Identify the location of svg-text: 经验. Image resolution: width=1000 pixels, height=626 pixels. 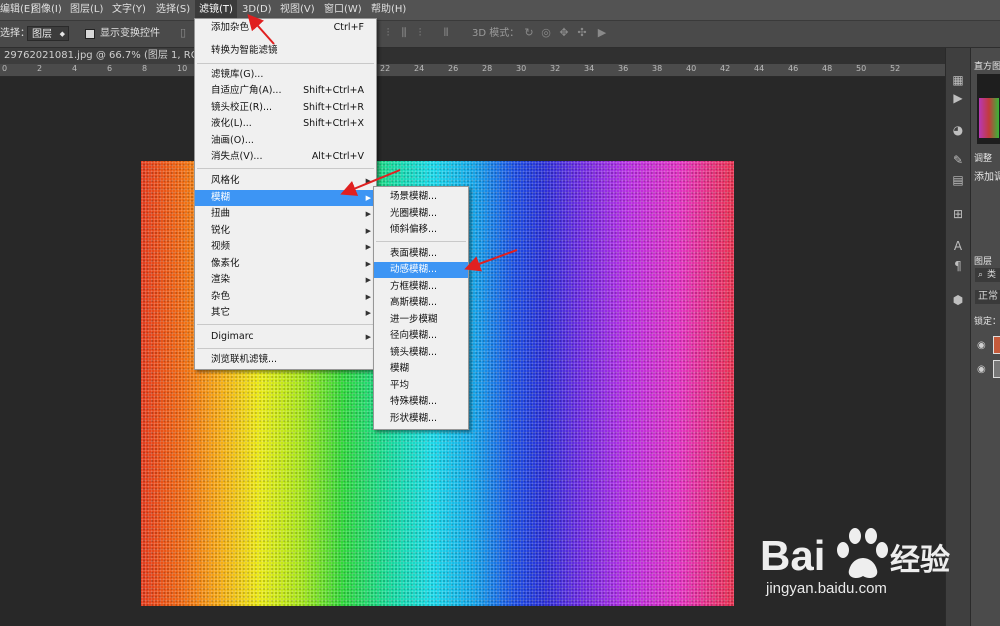
(920, 560).